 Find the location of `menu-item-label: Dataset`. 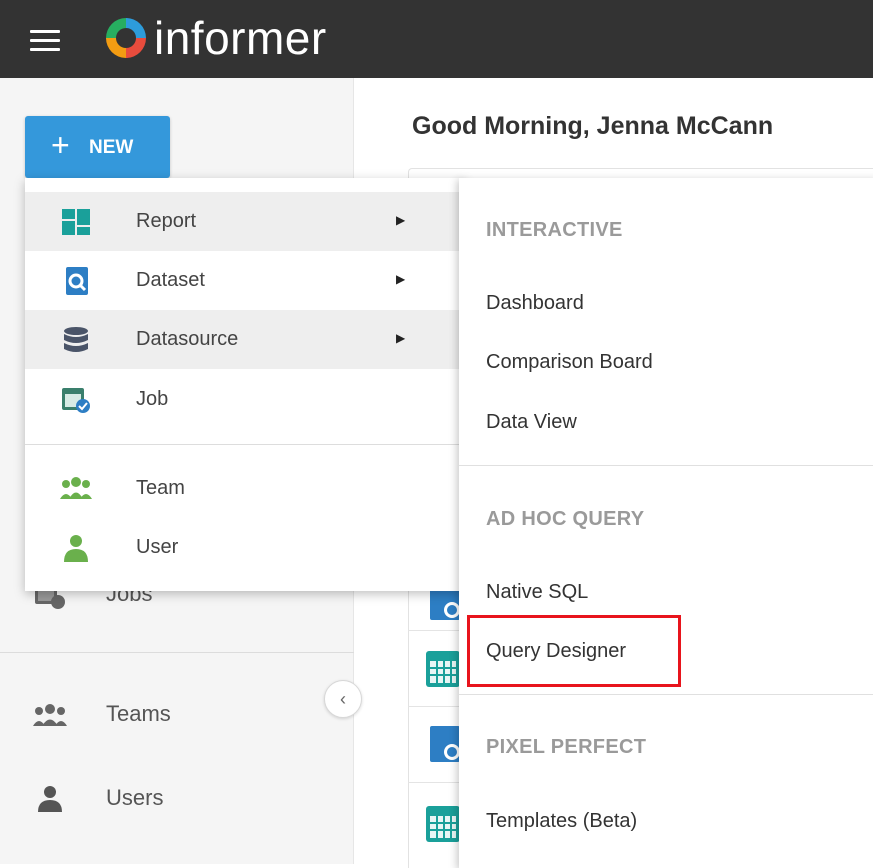

menu-item-label: Dataset is located at coordinates (170, 280).